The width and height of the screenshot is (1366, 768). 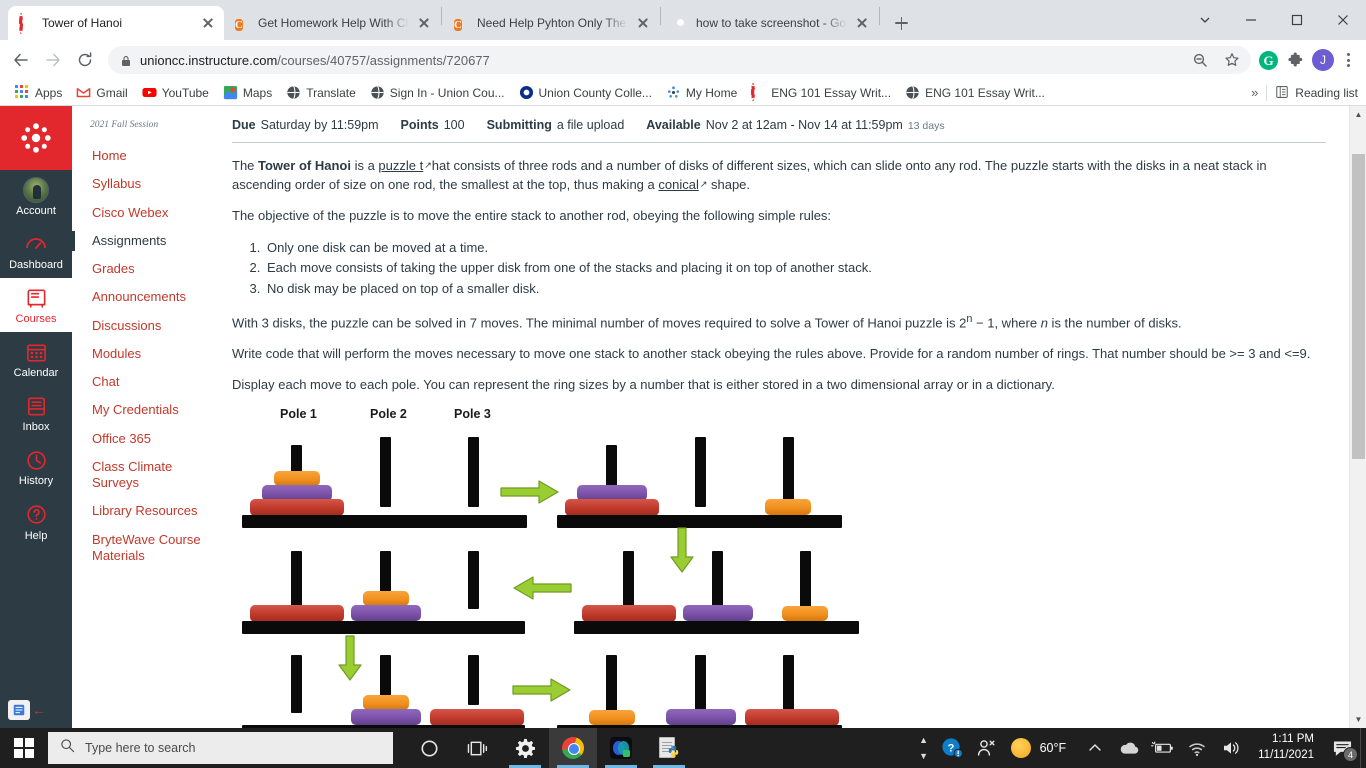 What do you see at coordinates (1297, 20) in the screenshot?
I see `maximize-button` at bounding box center [1297, 20].